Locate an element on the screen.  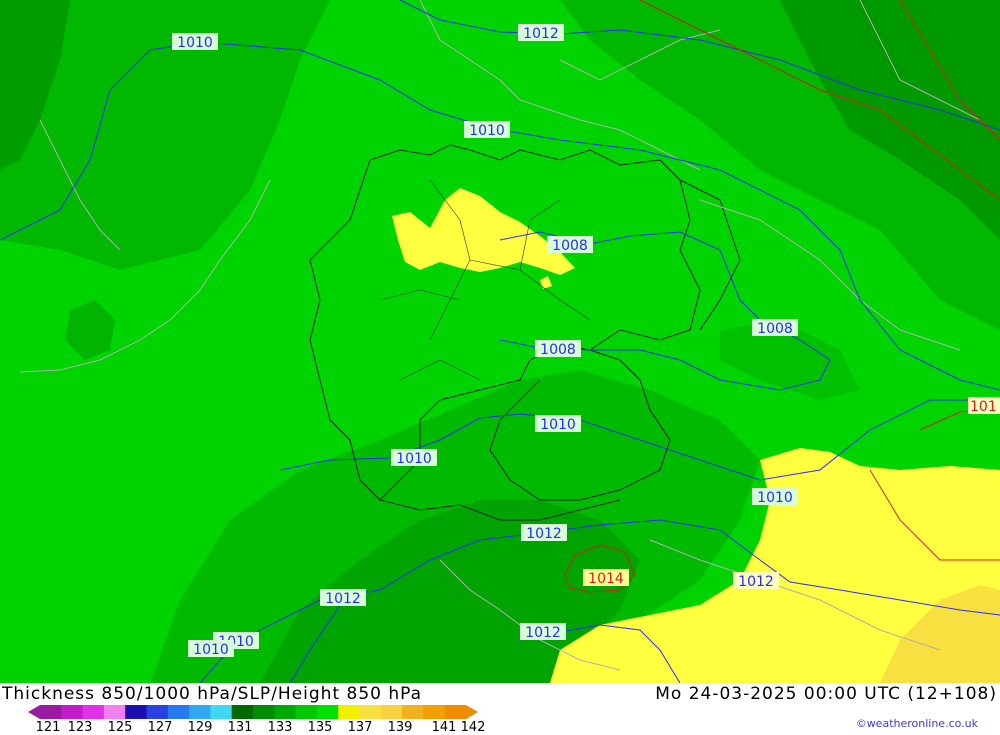
svg-text: 1014 is located at coordinates (606, 579).